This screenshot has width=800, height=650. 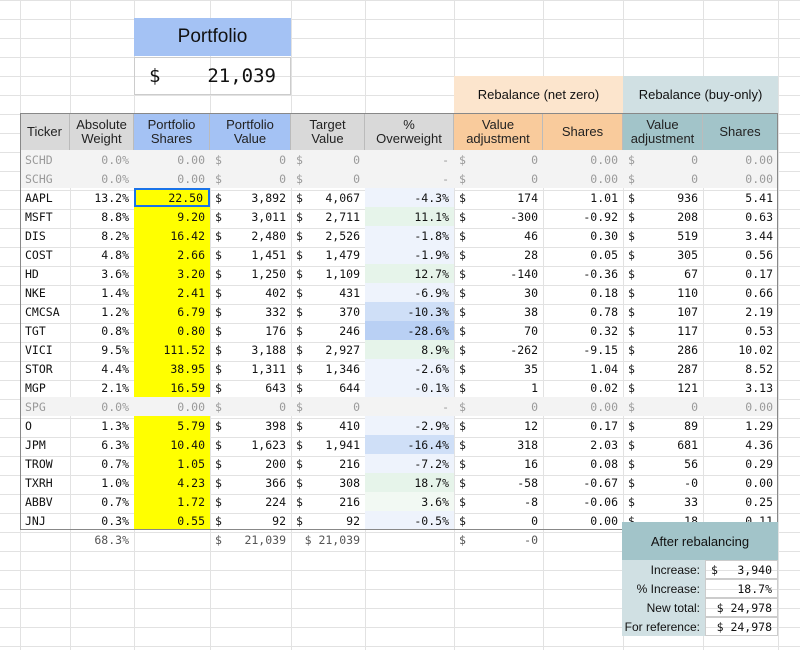 I want to click on cell-value-adjustment-net: $ -262, so click(x=498, y=349).